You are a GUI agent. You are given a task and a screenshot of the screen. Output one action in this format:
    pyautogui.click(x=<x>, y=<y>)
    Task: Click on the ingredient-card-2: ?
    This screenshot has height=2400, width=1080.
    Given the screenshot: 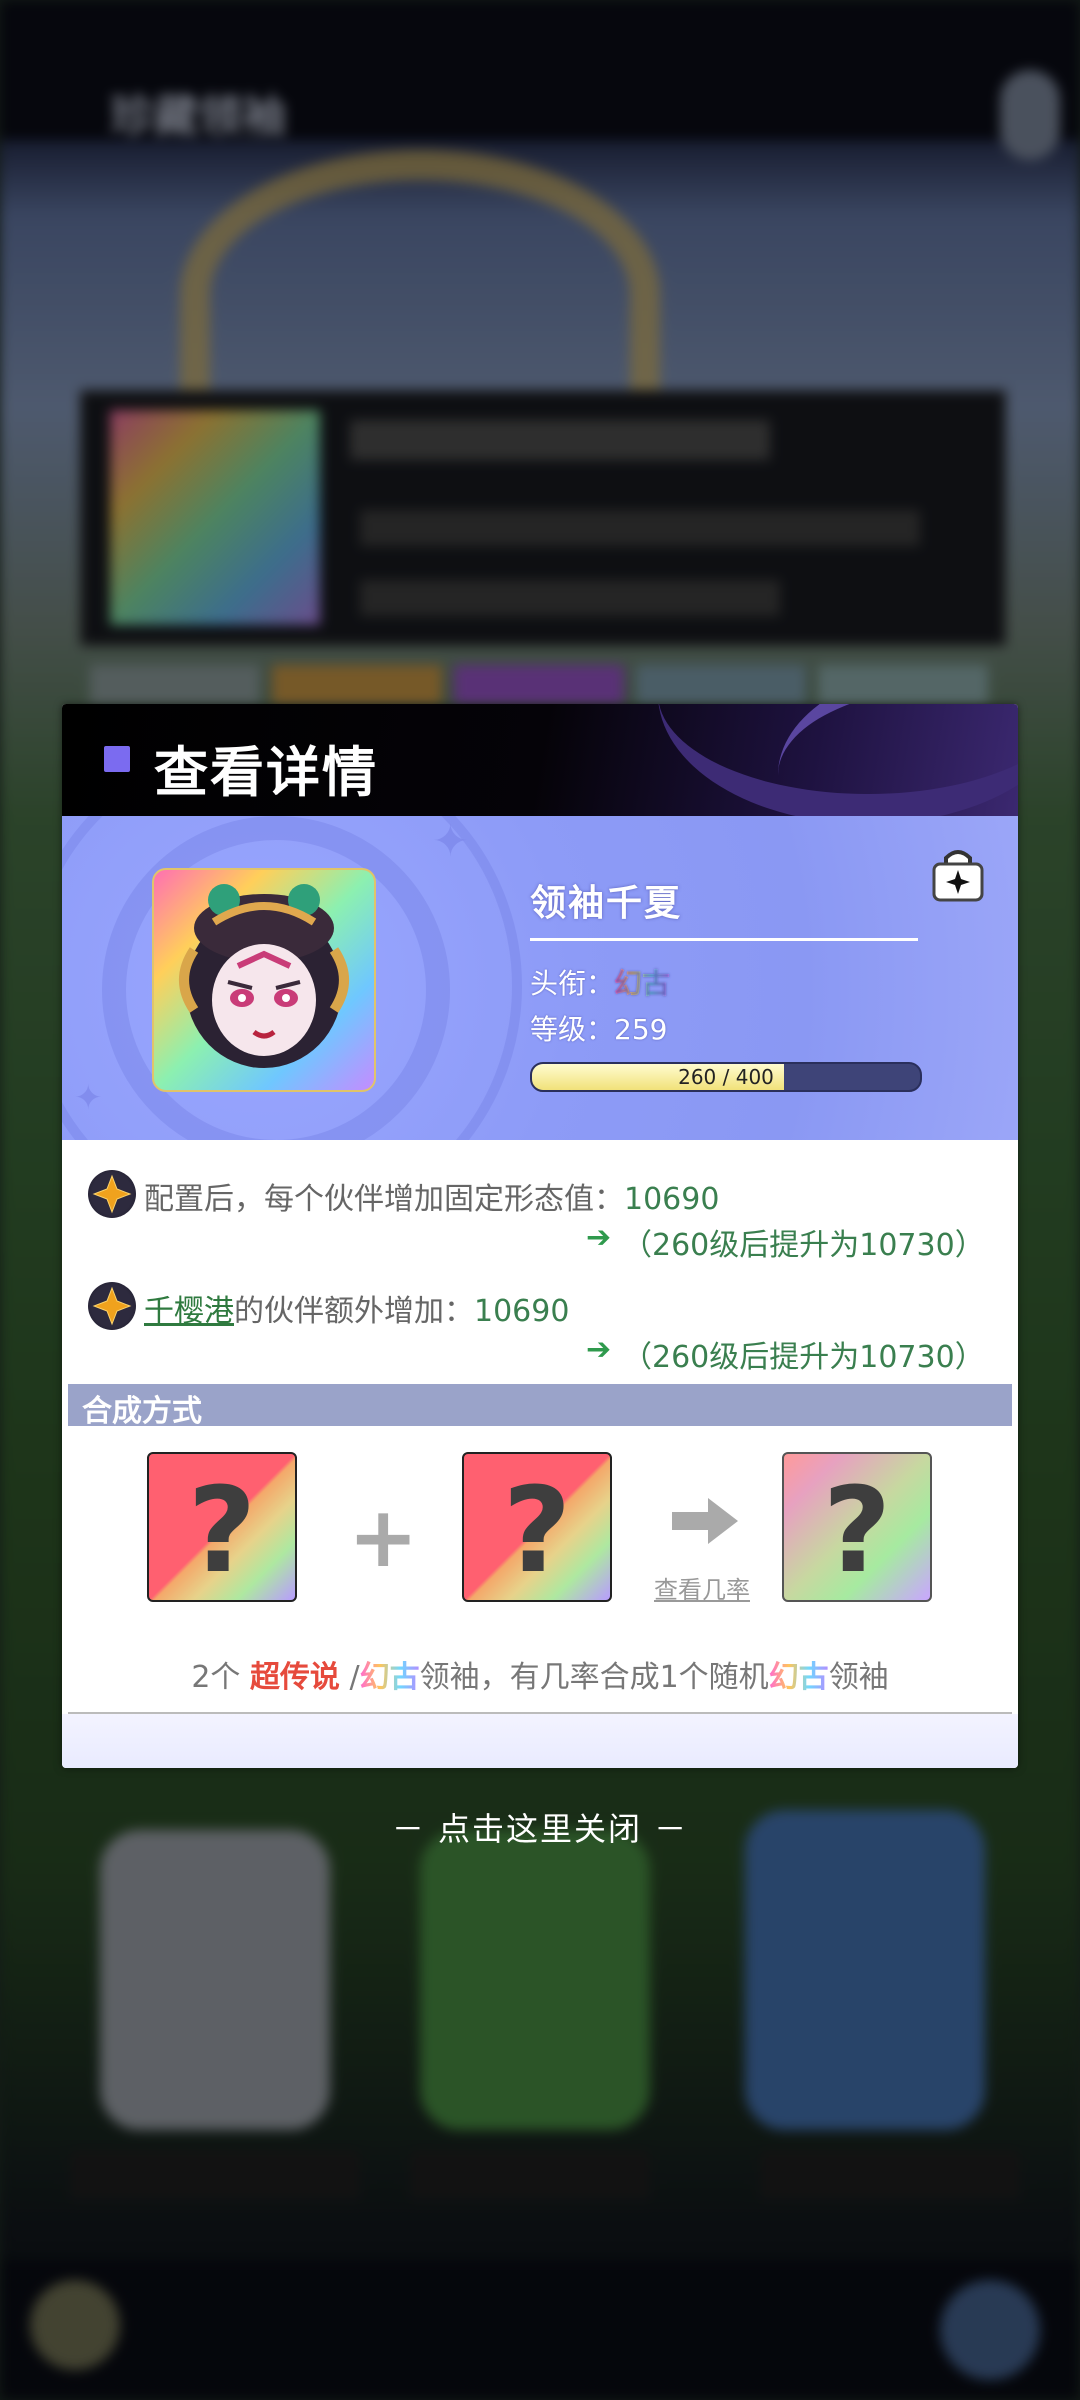 What is the action you would take?
    pyautogui.click(x=537, y=1527)
    